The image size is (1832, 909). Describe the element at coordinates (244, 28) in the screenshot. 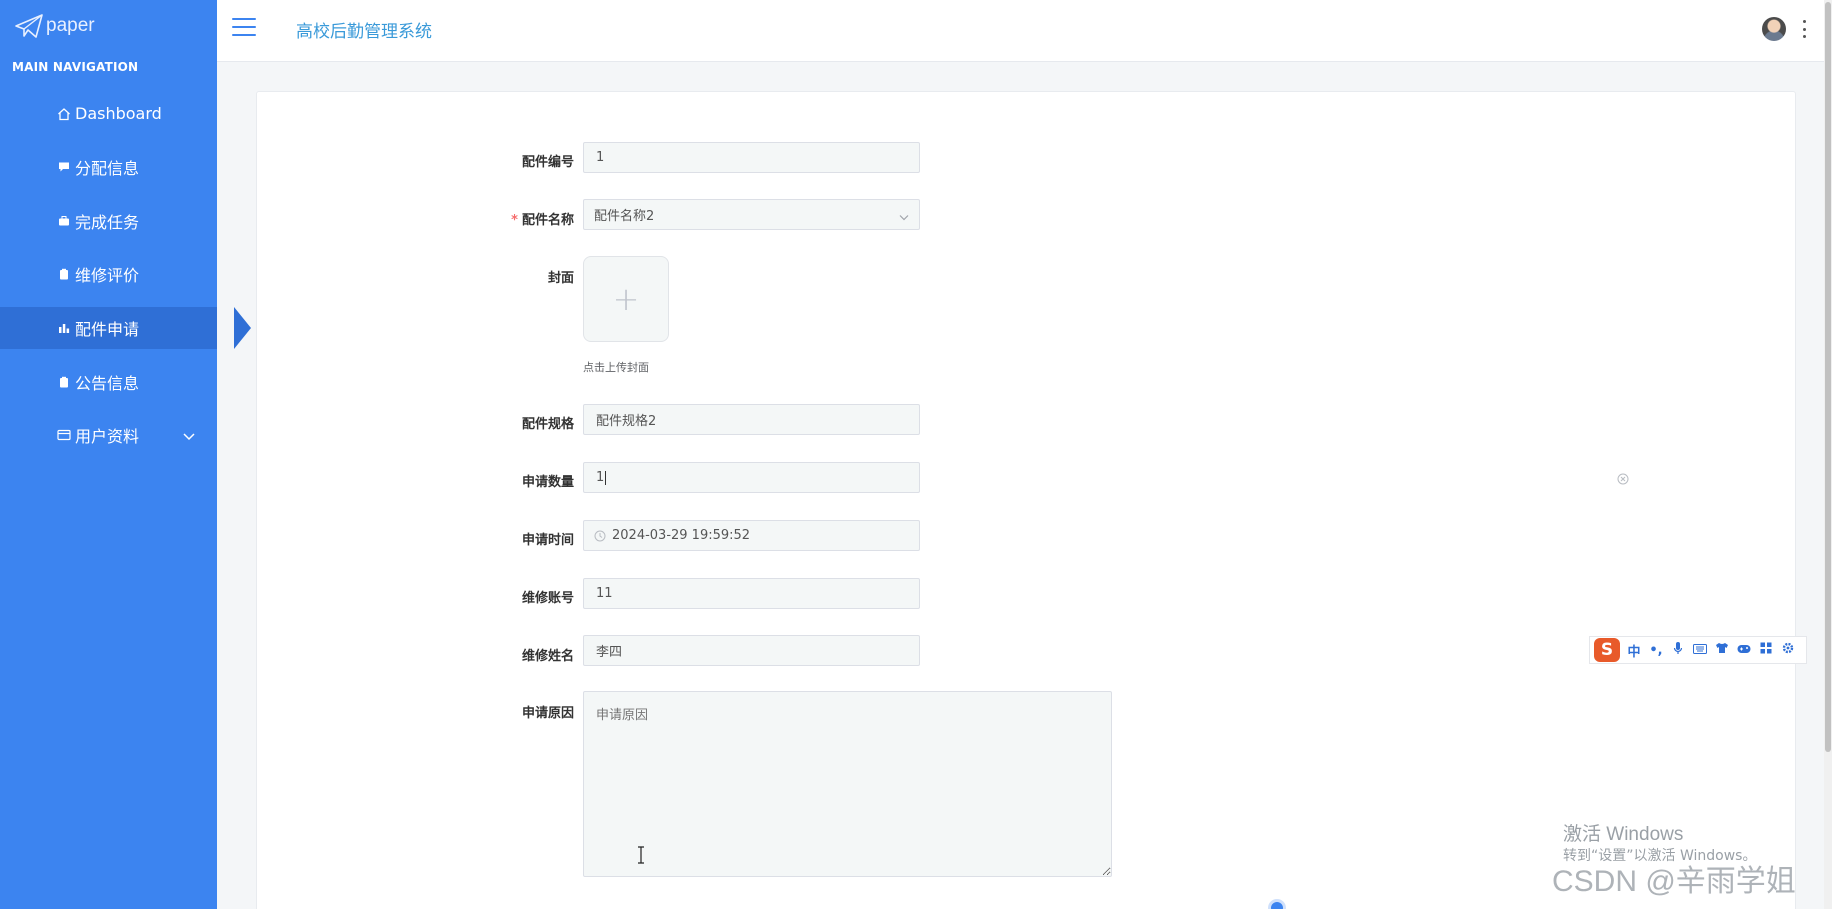

I see `menu-toggle-icon` at that location.